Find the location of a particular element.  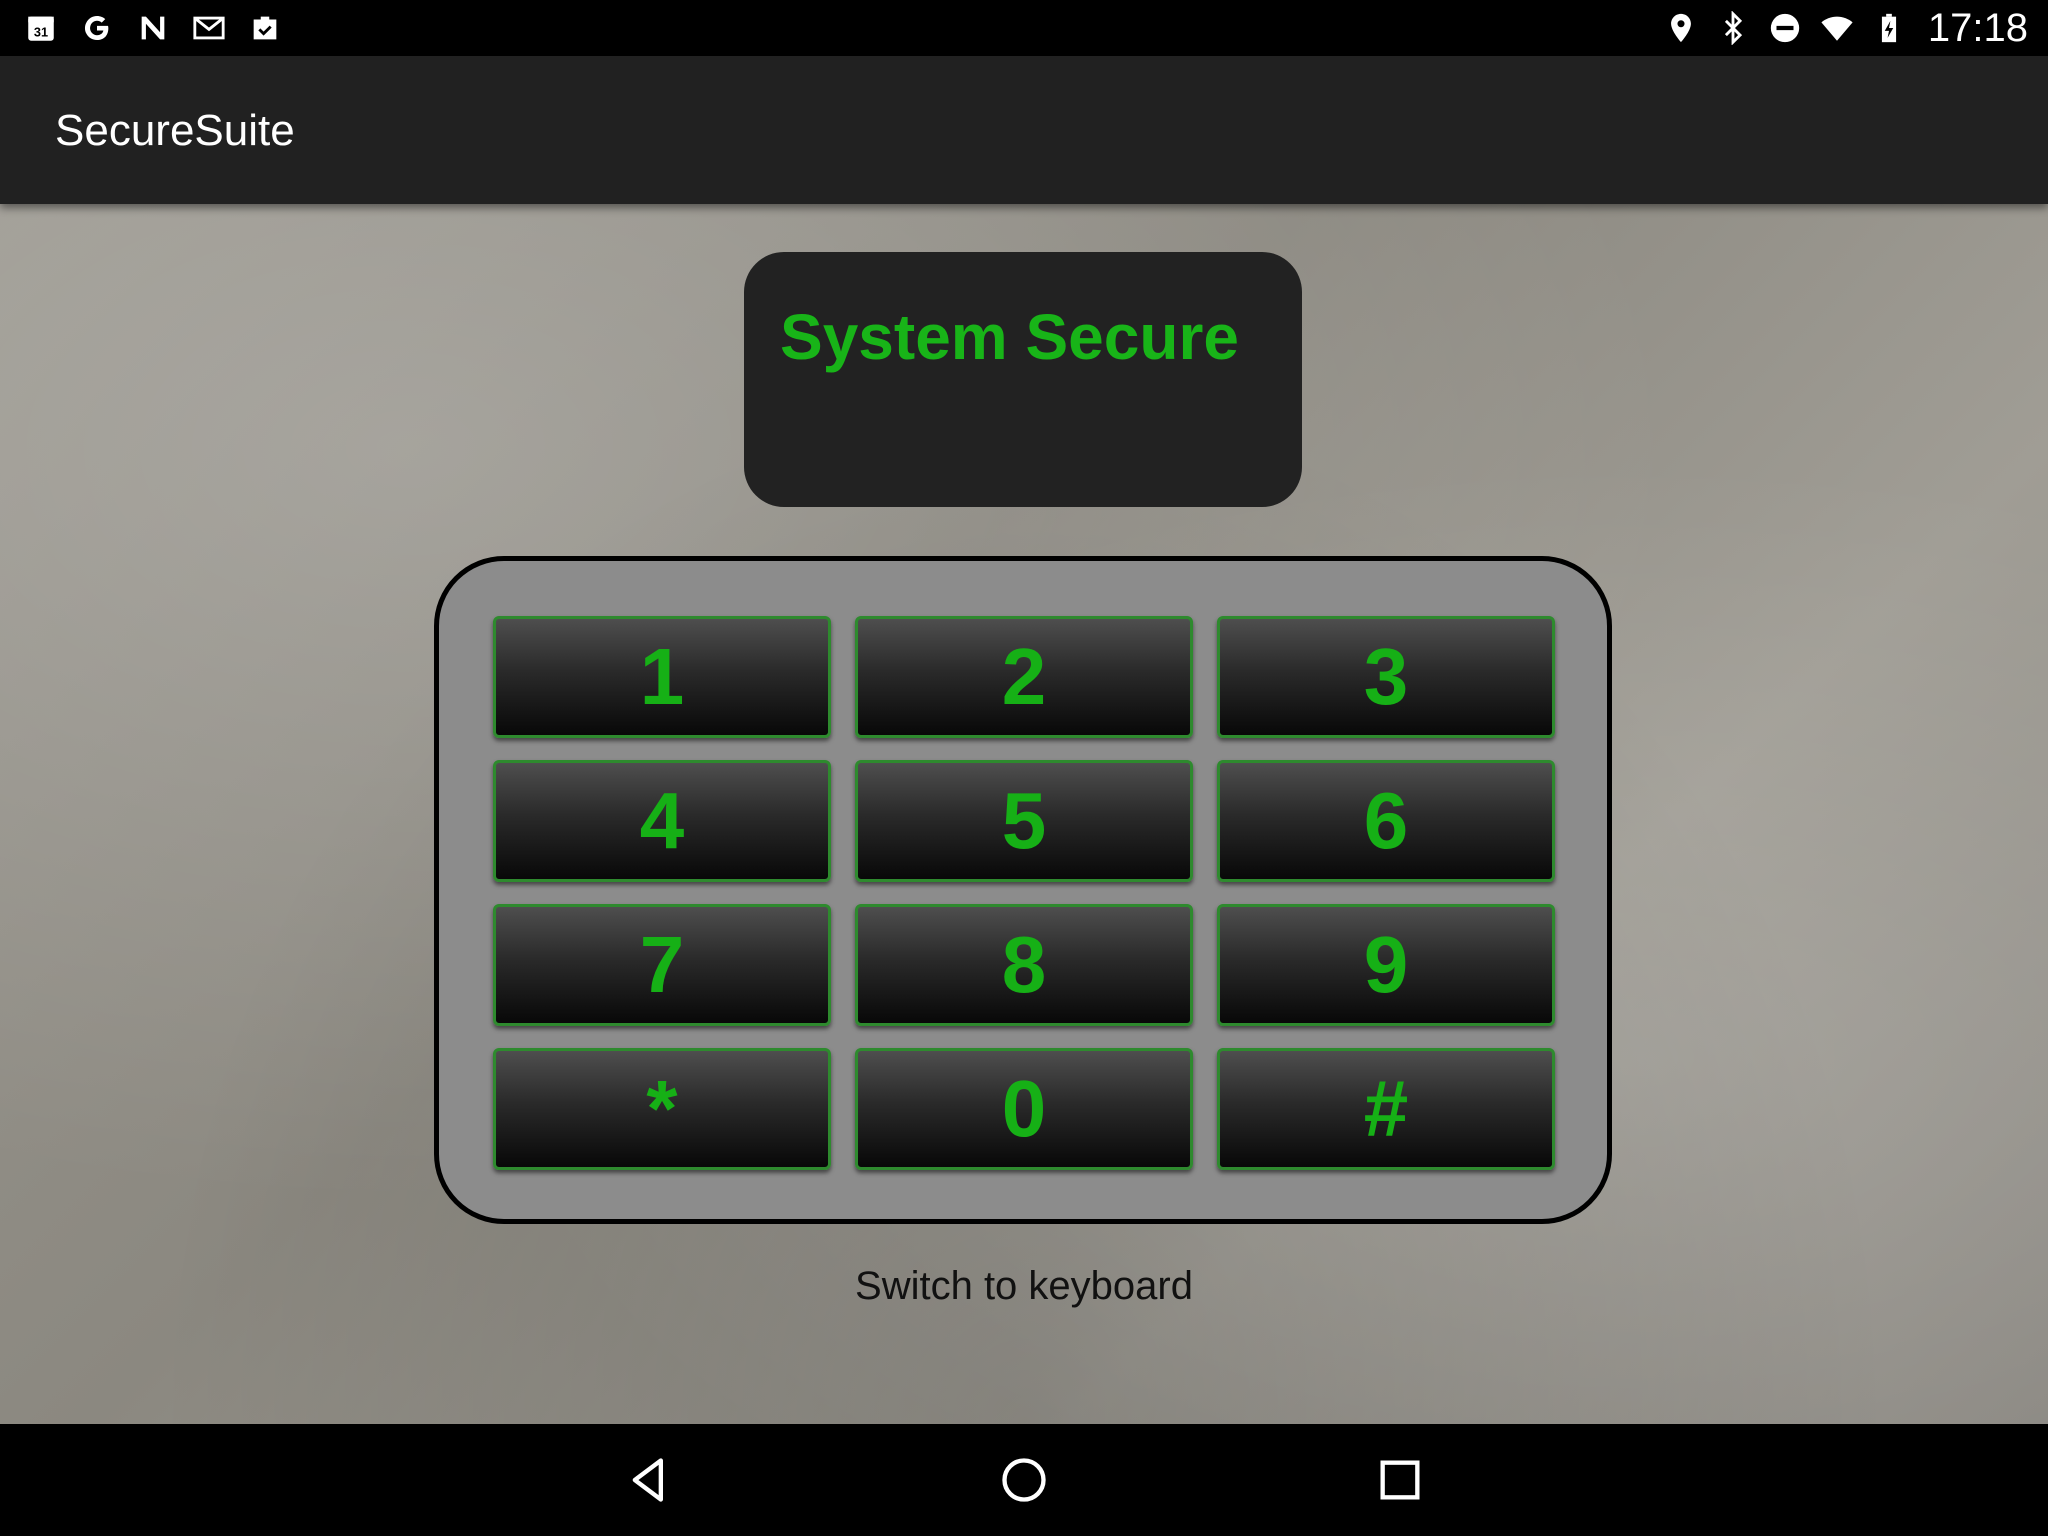

key-hash: # is located at coordinates (1386, 1109).